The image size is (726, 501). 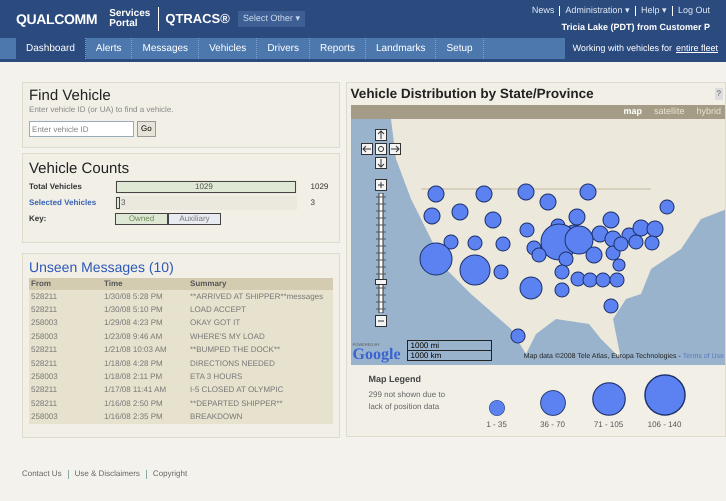 What do you see at coordinates (145, 417) in the screenshot?
I see `table-cell: 1/16/08 2:35 PM` at bounding box center [145, 417].